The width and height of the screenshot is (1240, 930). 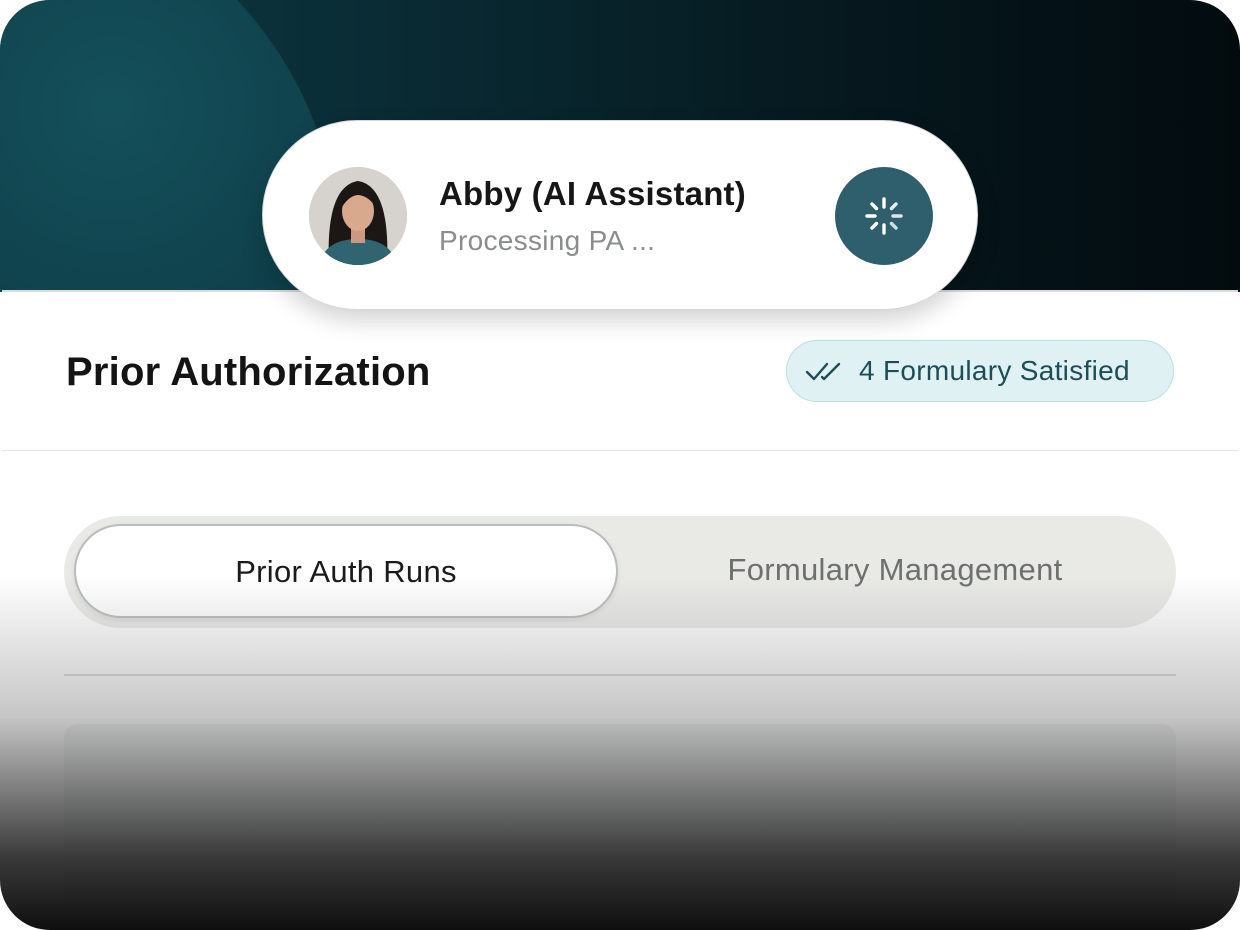 I want to click on processing-button, so click(x=884, y=216).